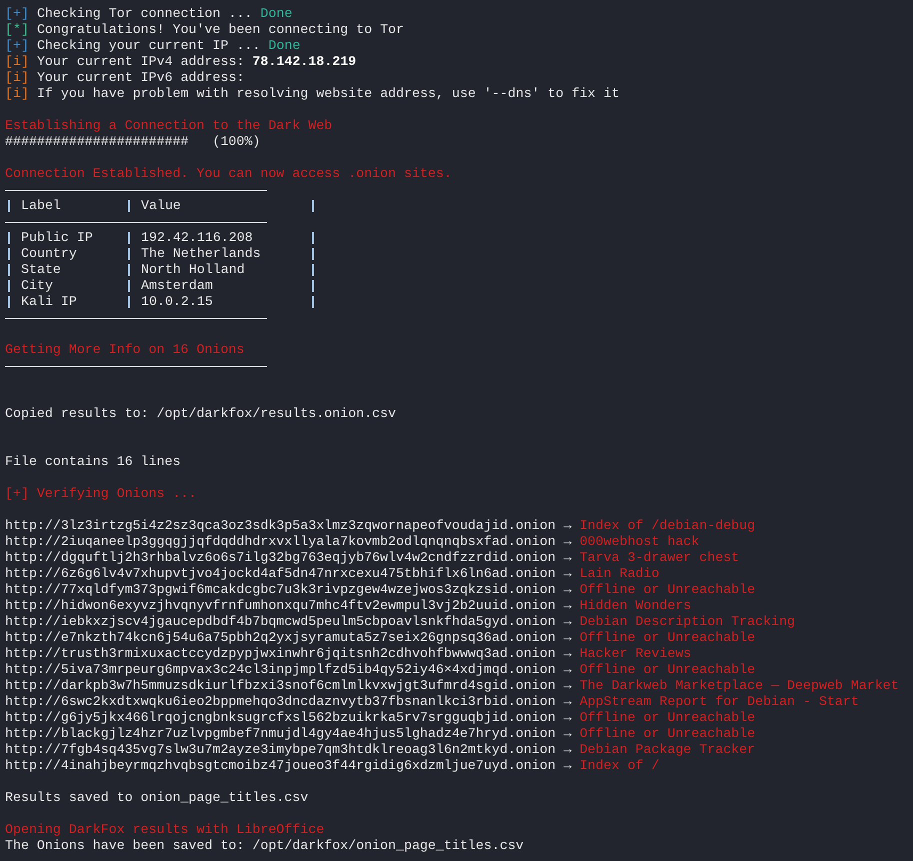 This screenshot has height=861, width=913. What do you see at coordinates (280, 622) in the screenshot?
I see `onion-url: http://iebkxzjscv4jgaucepdbdf4b7bqmcwd5peulm5cbpoavlsnkfhda5gyd.onion` at bounding box center [280, 622].